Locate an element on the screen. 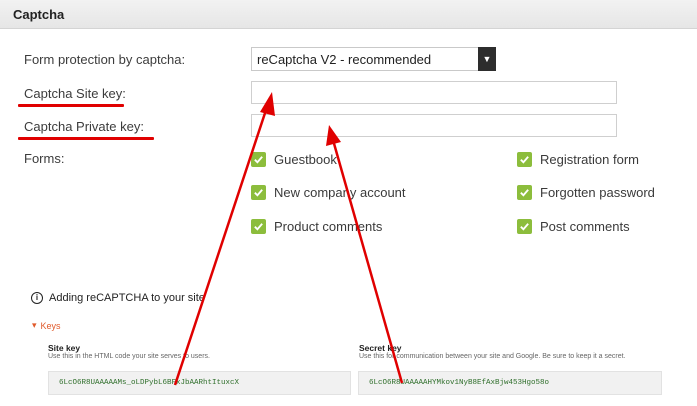  secret-key-title: Secret key is located at coordinates (380, 348).